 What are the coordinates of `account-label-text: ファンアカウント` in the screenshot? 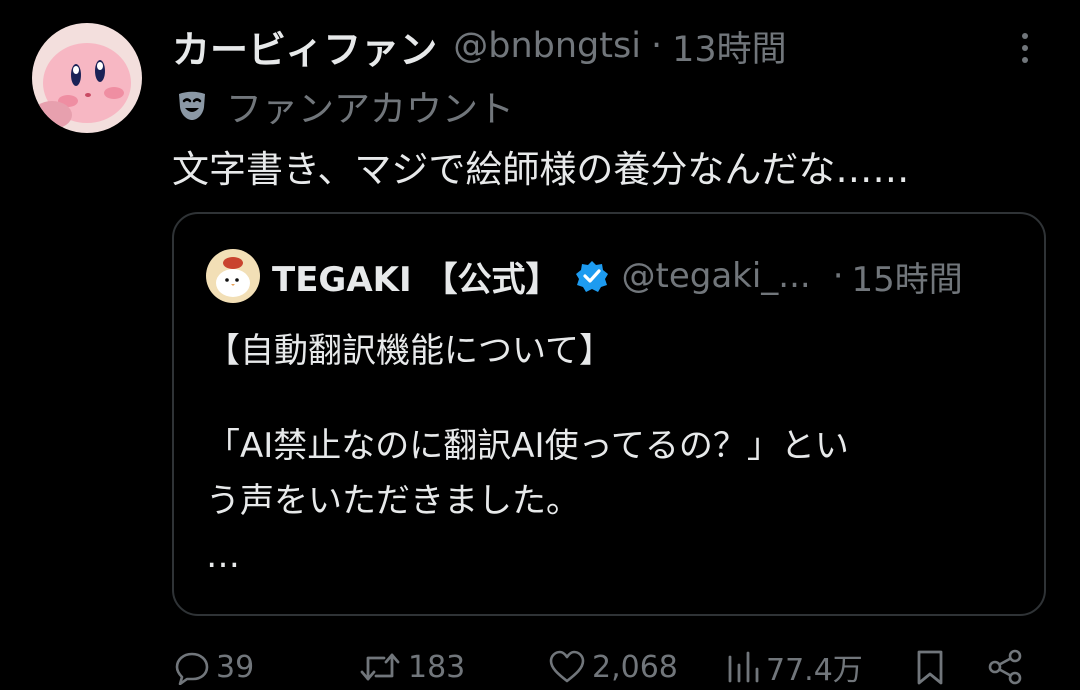 It's located at (370, 109).